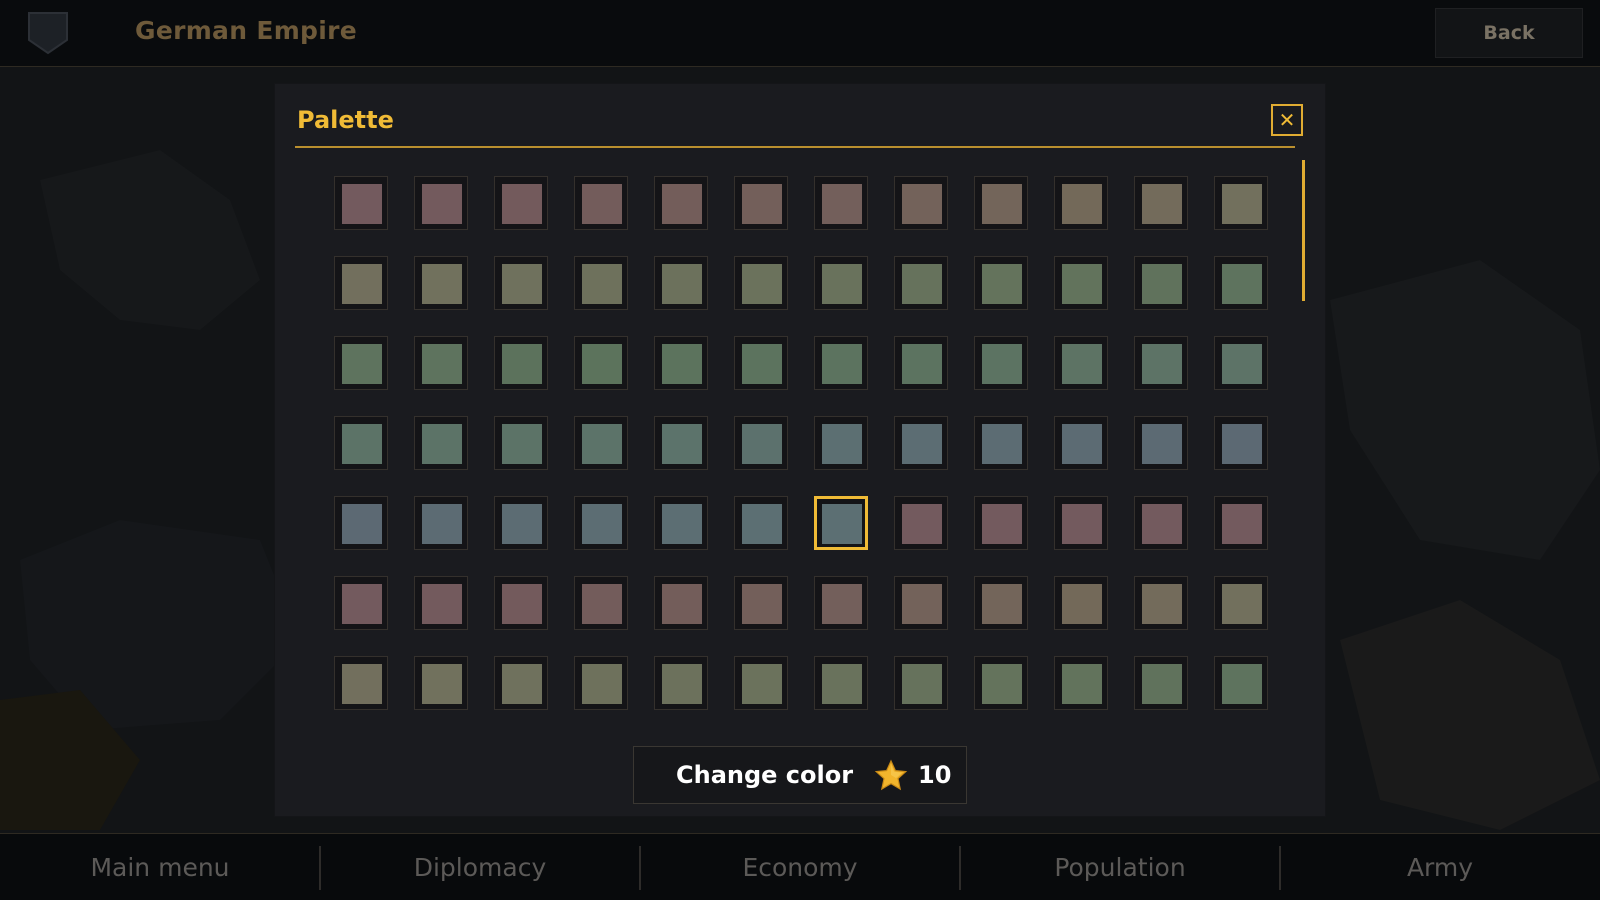 The width and height of the screenshot is (1600, 900). What do you see at coordinates (1440, 867) in the screenshot?
I see `nav-army: Army` at bounding box center [1440, 867].